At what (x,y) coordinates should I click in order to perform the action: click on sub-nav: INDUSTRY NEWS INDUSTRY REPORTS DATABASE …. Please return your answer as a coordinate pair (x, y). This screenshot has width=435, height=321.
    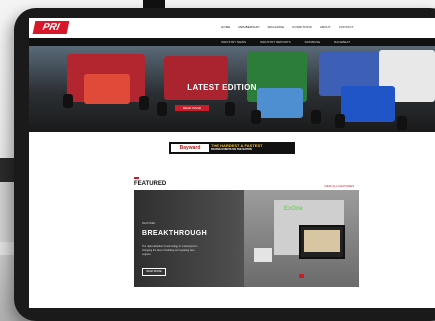
    Looking at the image, I should click on (232, 42).